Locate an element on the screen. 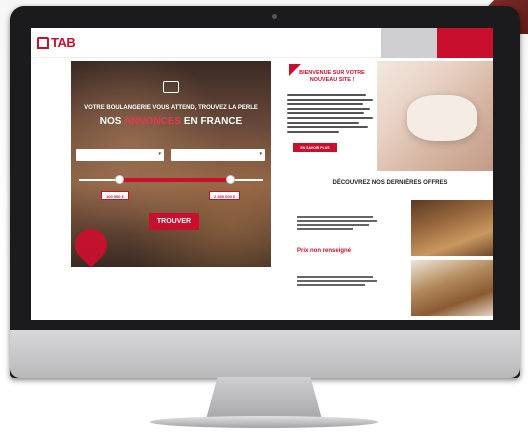 The height and width of the screenshot is (440, 528). webcam-icon is located at coordinates (274, 16).